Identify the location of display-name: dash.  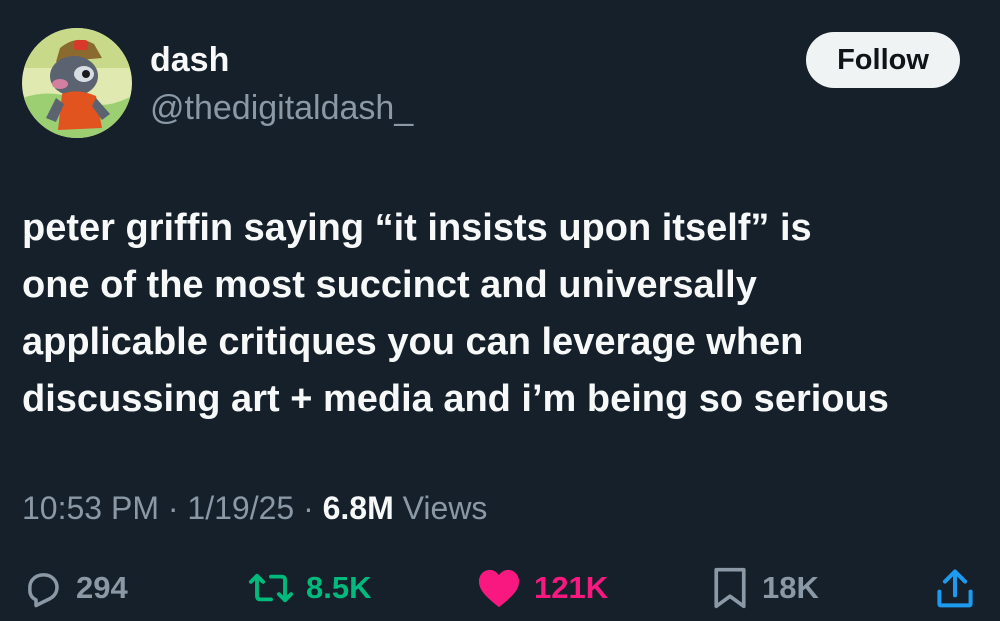
(189, 60).